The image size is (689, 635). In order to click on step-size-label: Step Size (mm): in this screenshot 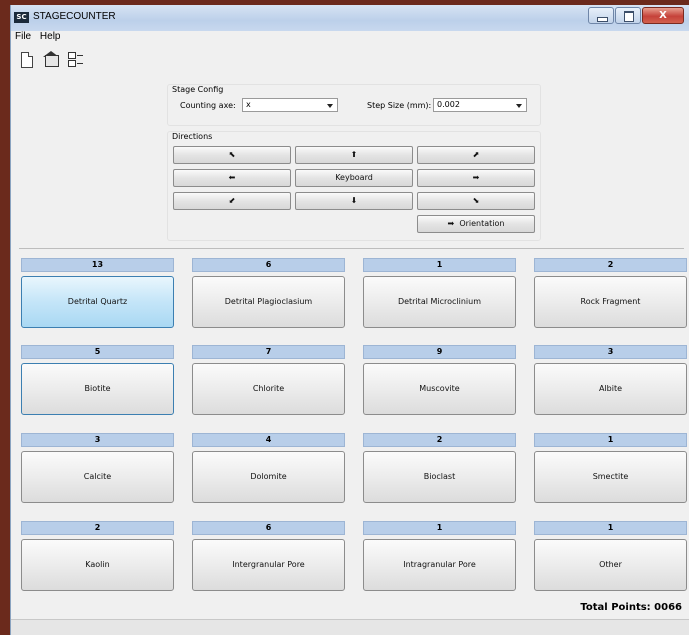, I will do `click(399, 105)`.